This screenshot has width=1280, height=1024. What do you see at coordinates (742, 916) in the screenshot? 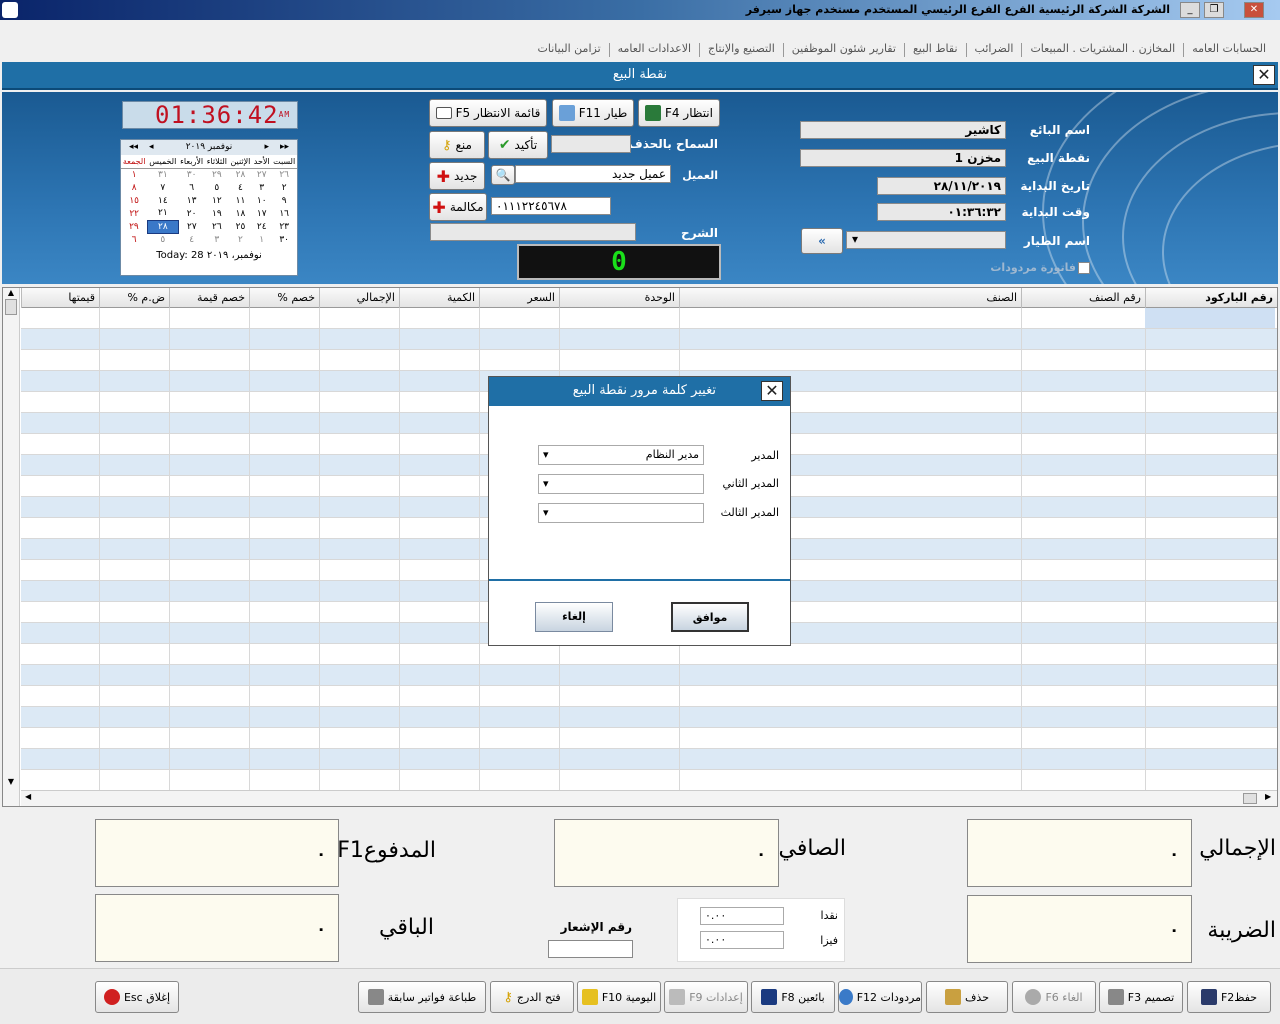
I see `cash-field: ٠.٠٠` at bounding box center [742, 916].